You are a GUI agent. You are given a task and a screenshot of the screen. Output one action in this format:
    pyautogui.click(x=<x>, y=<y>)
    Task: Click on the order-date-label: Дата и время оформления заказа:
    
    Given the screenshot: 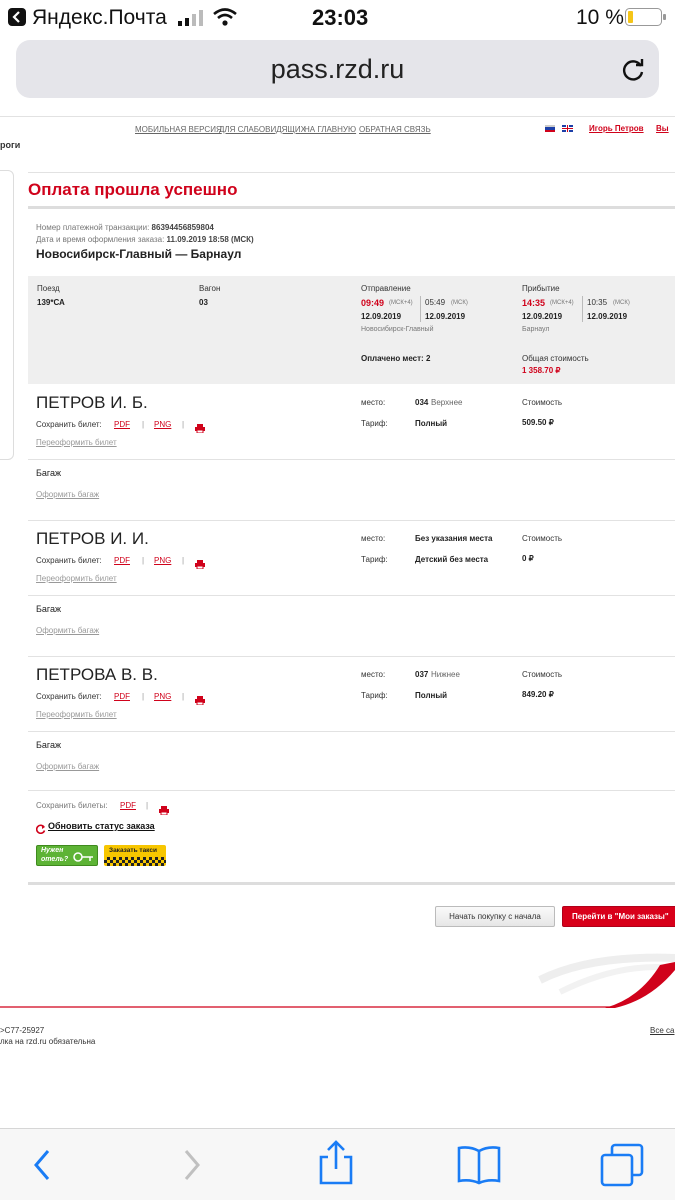 What is the action you would take?
    pyautogui.click(x=100, y=239)
    